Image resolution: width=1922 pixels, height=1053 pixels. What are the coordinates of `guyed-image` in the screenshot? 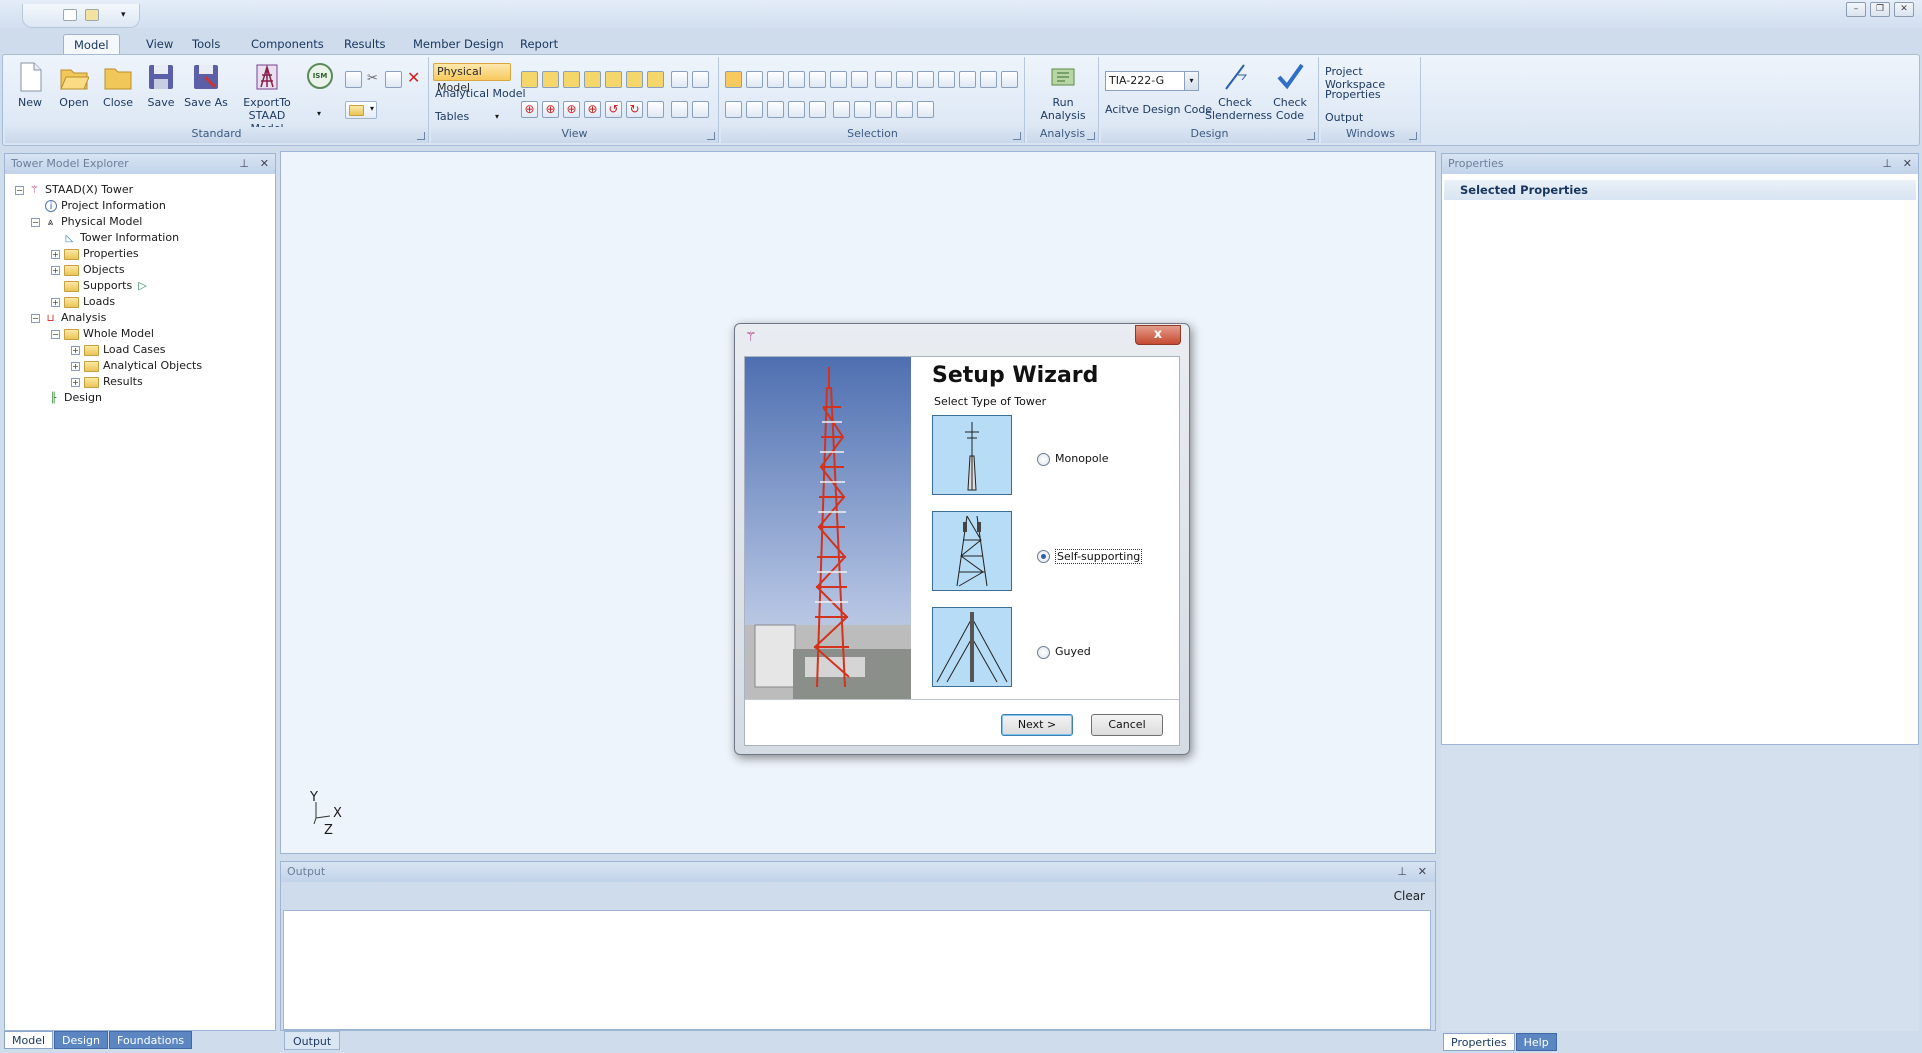 It's located at (972, 647).